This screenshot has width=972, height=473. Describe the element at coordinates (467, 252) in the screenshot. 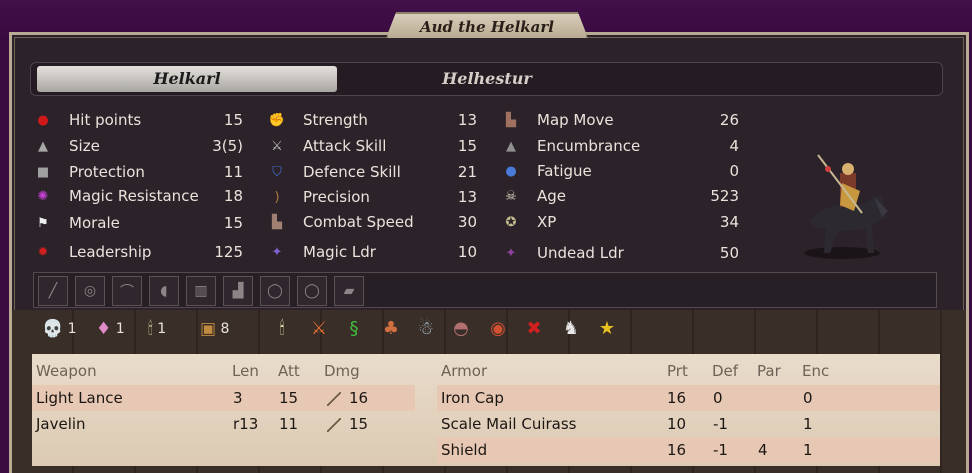

I see `stat-value: 10` at that location.